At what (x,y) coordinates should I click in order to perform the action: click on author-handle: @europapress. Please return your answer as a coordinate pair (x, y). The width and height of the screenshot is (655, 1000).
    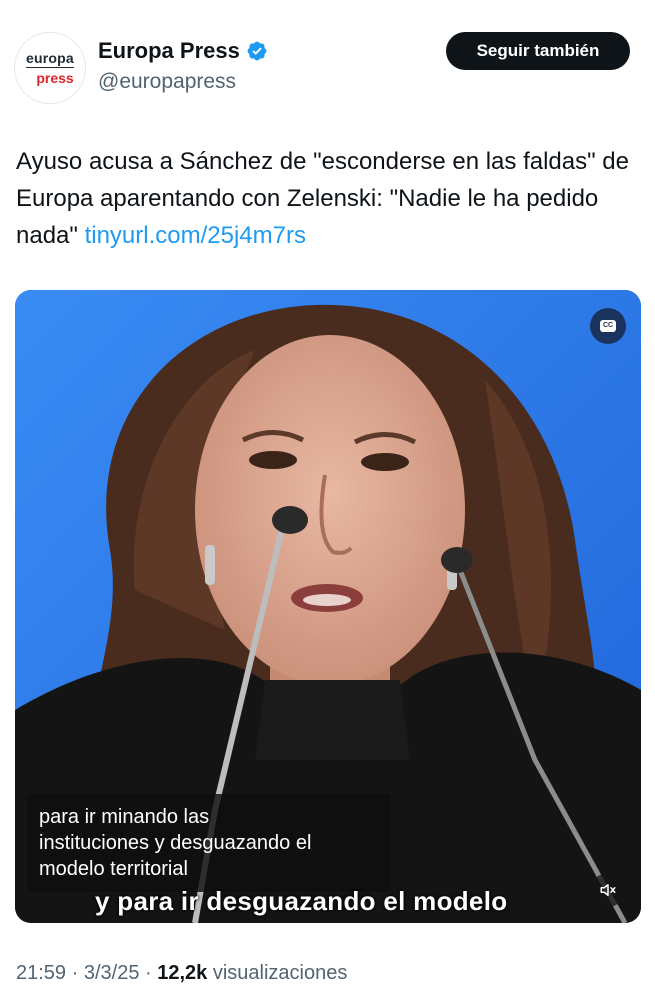
    Looking at the image, I should click on (167, 82).